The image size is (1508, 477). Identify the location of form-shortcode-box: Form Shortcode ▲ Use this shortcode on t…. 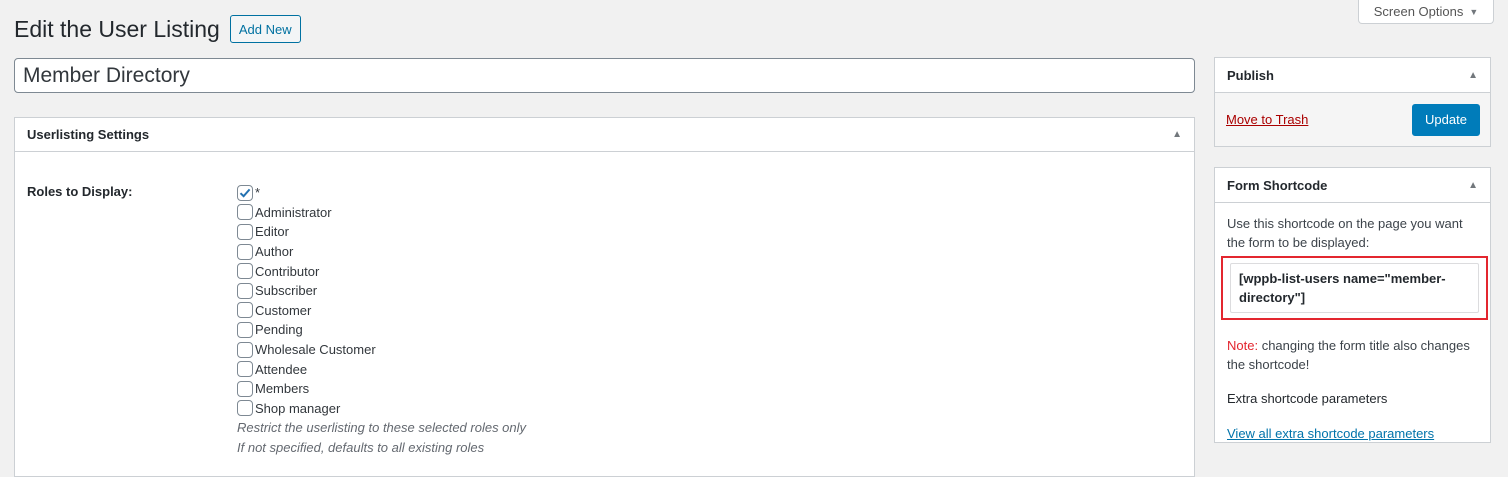
(1352, 305).